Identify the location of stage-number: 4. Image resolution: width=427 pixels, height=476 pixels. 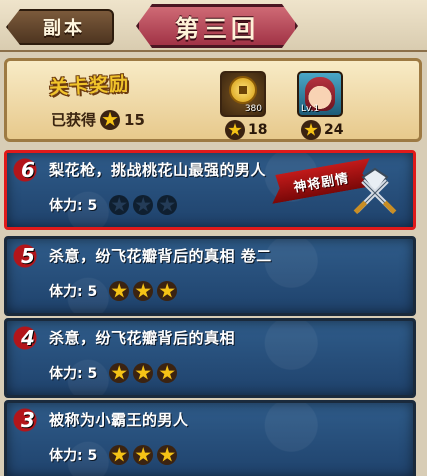
(28, 338).